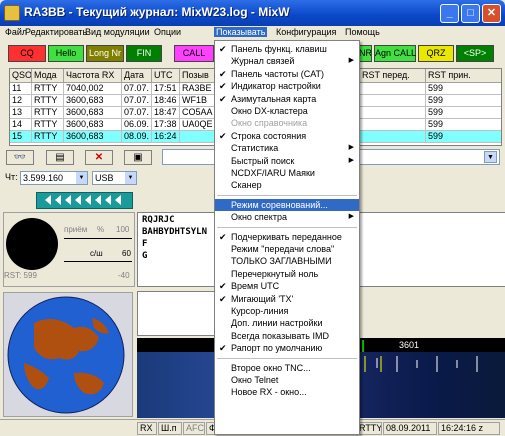  What do you see at coordinates (84, 200) in the screenshot?
I see `tune-arrows-bar` at bounding box center [84, 200].